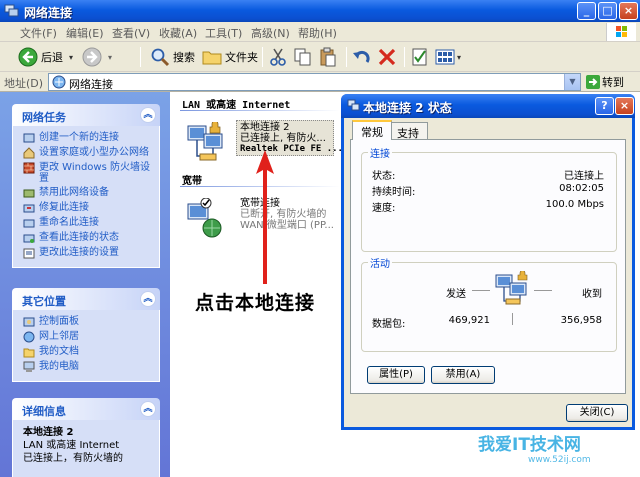  I want to click on details-name: 本地连接 2, so click(48, 432).